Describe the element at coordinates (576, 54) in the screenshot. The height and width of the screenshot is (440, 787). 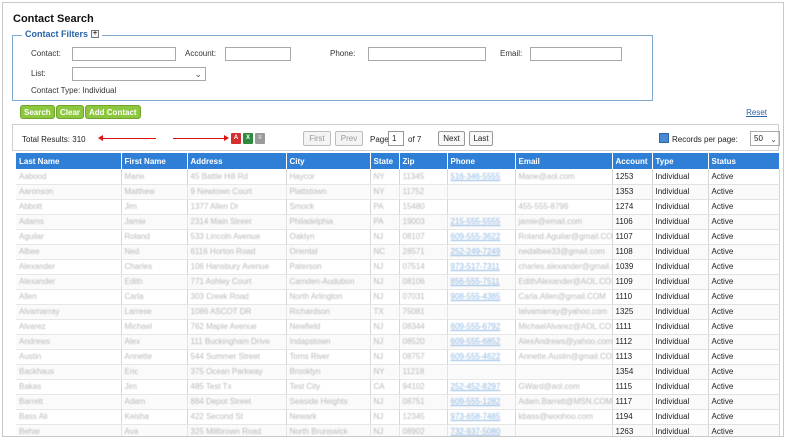
I see `email-input` at that location.